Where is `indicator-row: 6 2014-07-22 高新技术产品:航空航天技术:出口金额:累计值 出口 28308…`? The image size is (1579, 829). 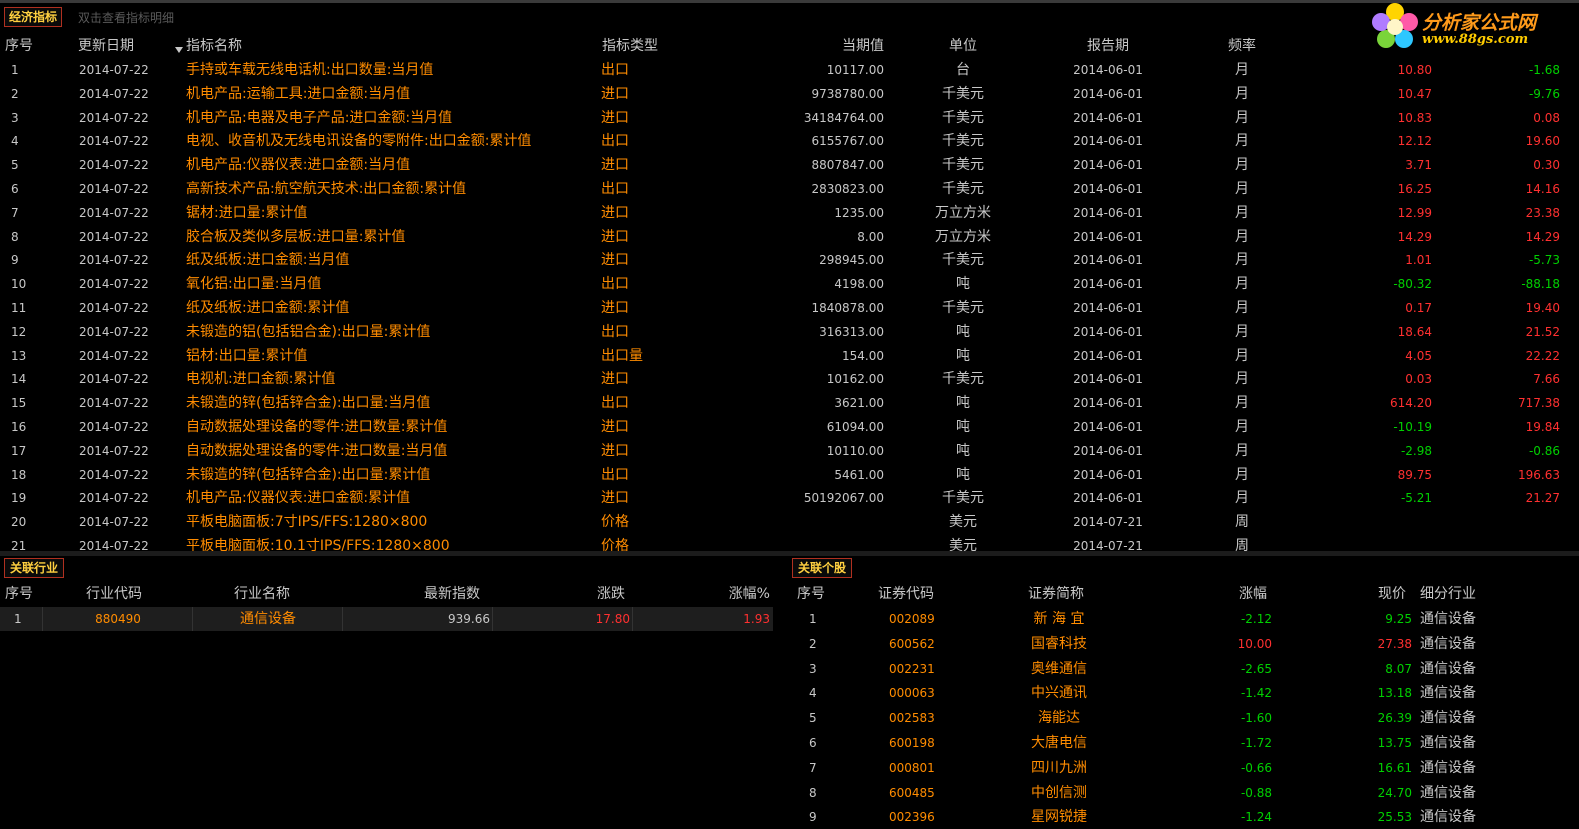 indicator-row: 6 2014-07-22 高新技术产品:航空航天技术:出口金额:累计值 出口 28308… is located at coordinates (789, 189).